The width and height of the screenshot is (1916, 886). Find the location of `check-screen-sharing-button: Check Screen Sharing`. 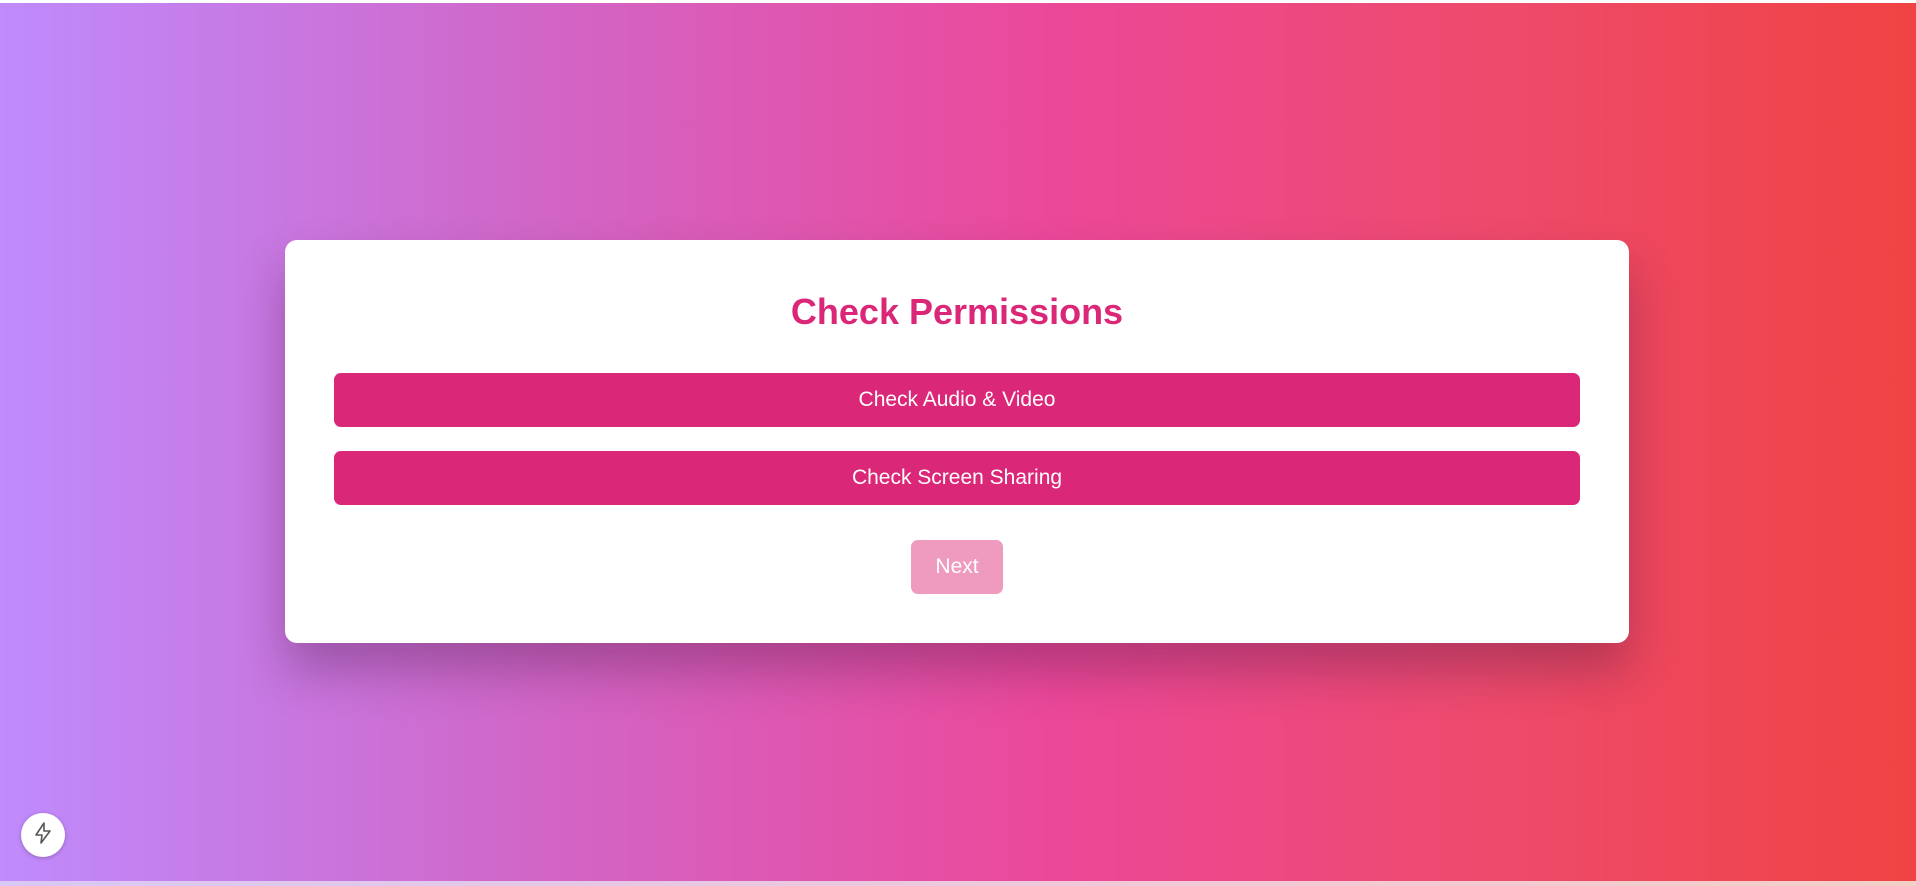

check-screen-sharing-button: Check Screen Sharing is located at coordinates (957, 478).